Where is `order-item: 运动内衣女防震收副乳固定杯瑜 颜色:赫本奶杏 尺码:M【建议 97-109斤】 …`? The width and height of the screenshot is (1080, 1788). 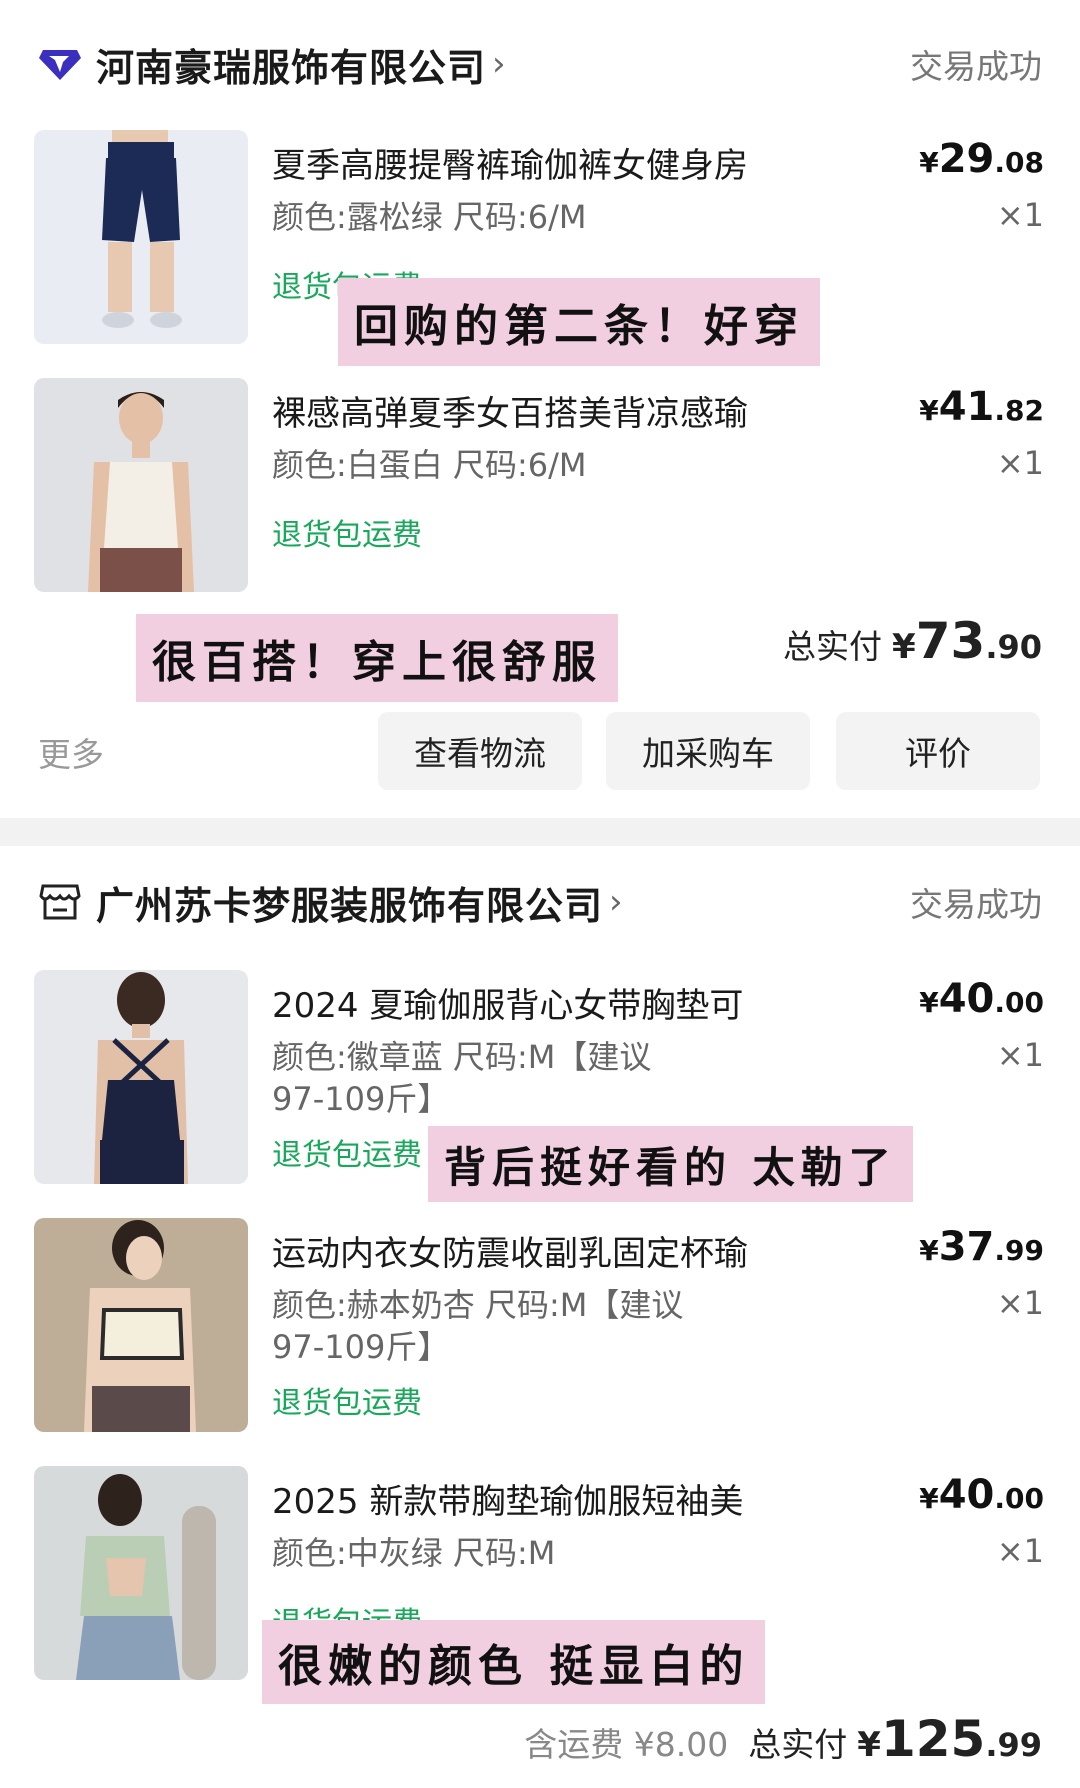
order-item: 运动内衣女防震收副乳固定杯瑜 颜色:赫本奶杏 尺码:M【建议 97-109斤】 … is located at coordinates (539, 1325).